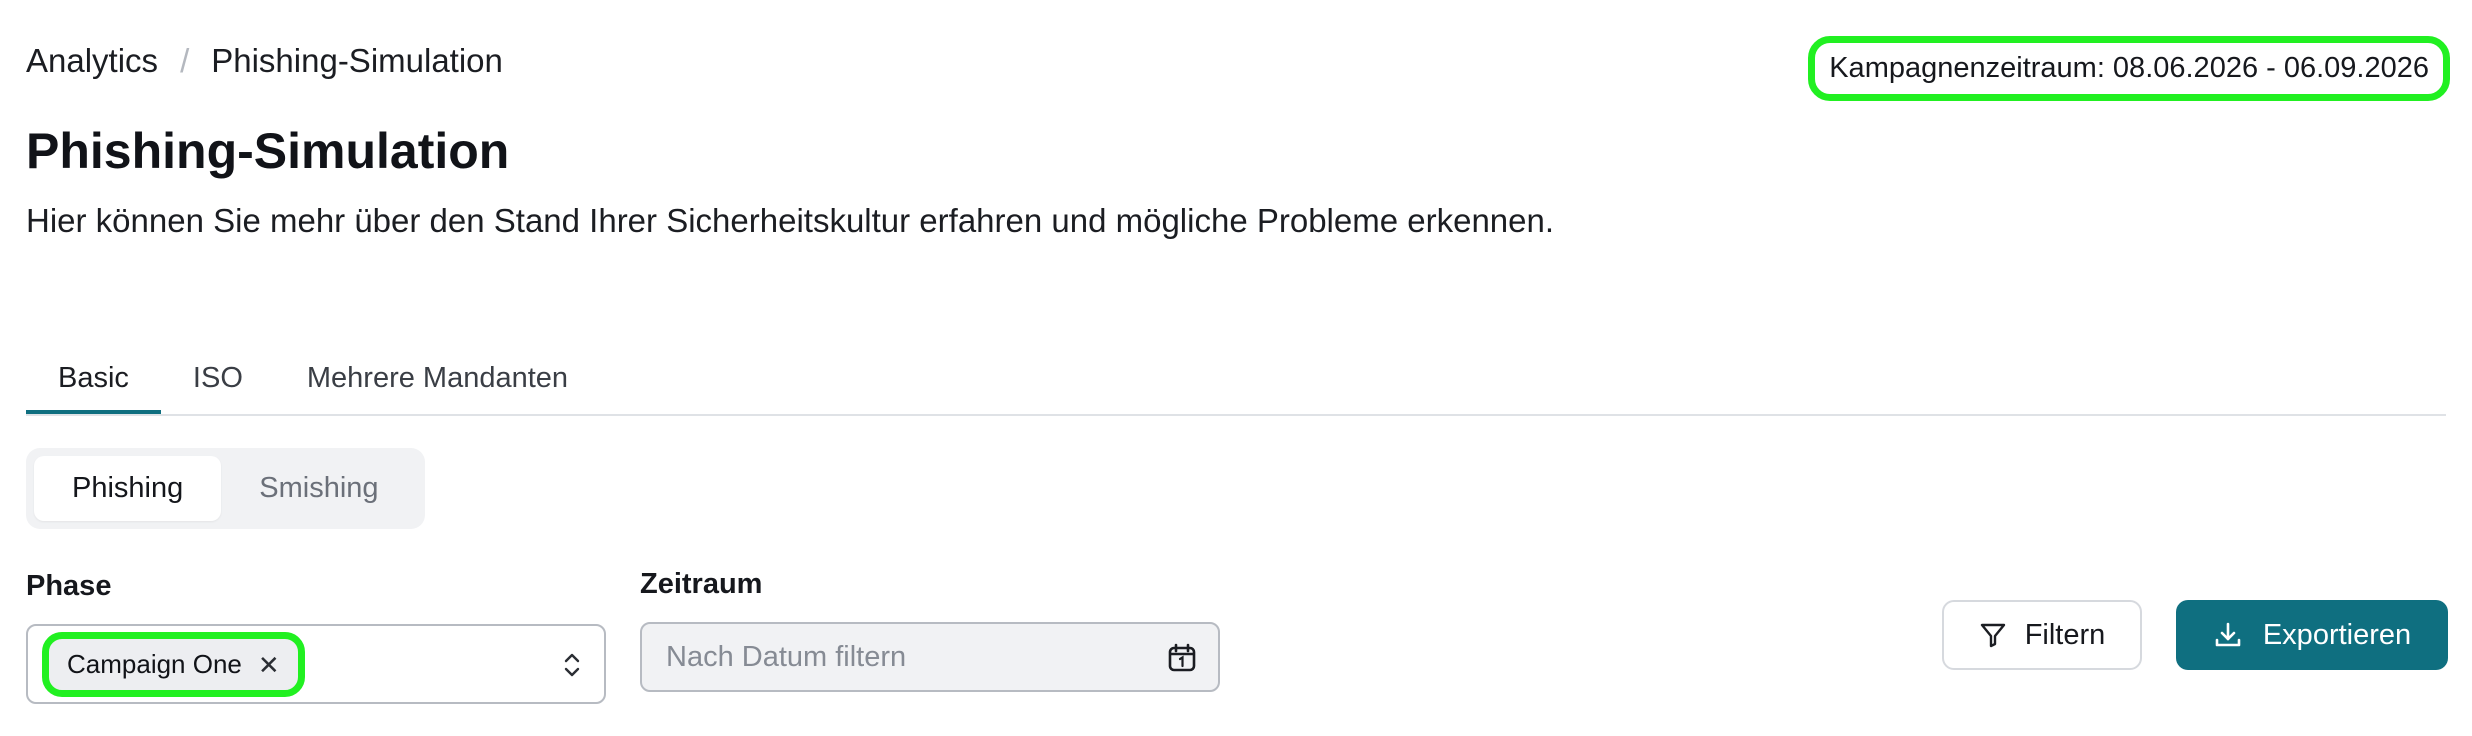  What do you see at coordinates (128, 488) in the screenshot?
I see `channel-phishing-button: Phishing` at bounding box center [128, 488].